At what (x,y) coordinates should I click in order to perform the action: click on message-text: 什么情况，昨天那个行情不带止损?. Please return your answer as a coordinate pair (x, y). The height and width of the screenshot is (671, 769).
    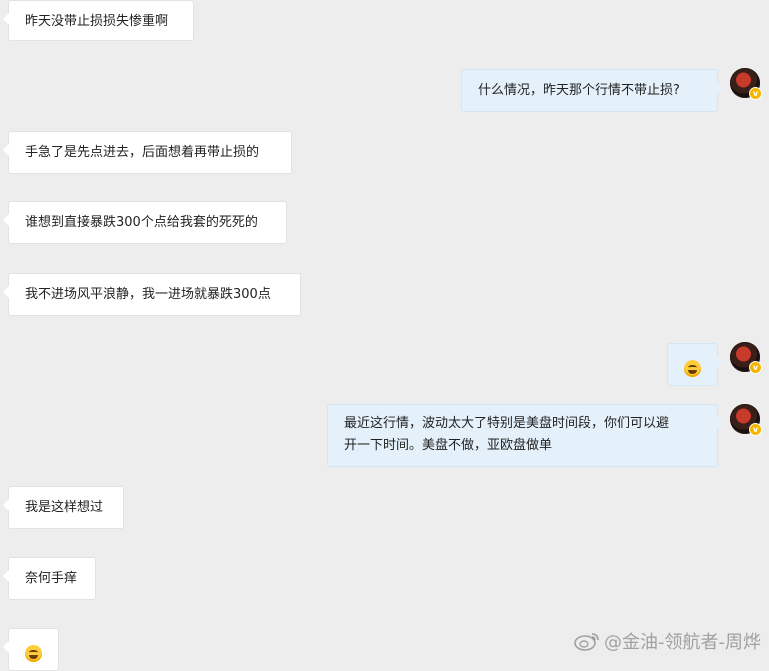
    Looking at the image, I should click on (579, 90).